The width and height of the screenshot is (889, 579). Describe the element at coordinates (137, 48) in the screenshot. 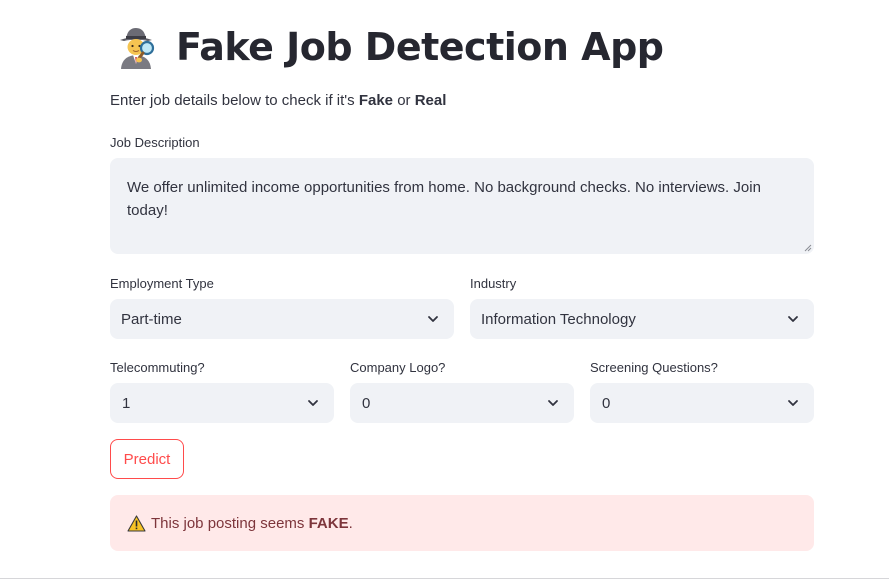

I see `detective-emoji-icon` at that location.